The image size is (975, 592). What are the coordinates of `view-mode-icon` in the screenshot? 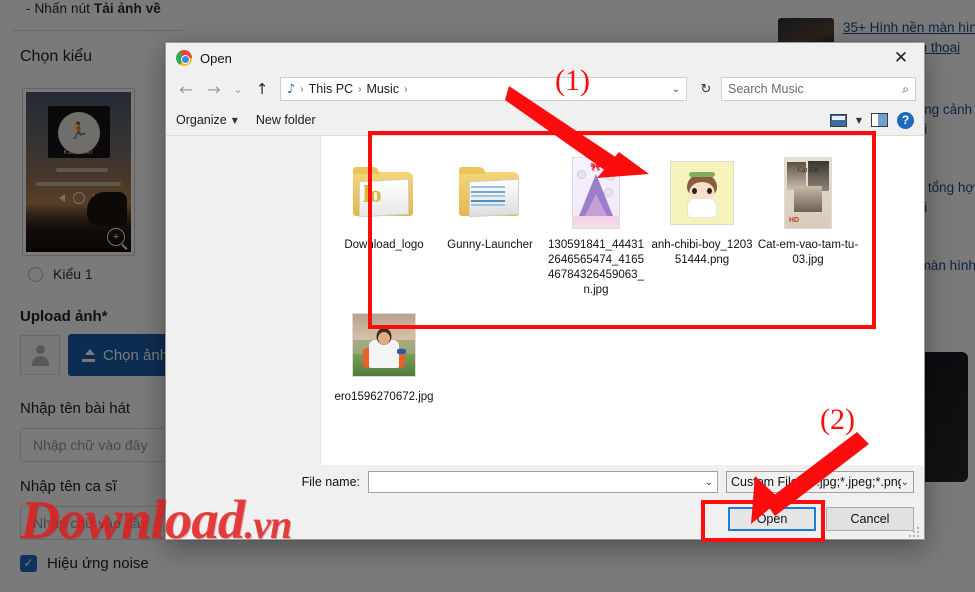 It's located at (838, 120).